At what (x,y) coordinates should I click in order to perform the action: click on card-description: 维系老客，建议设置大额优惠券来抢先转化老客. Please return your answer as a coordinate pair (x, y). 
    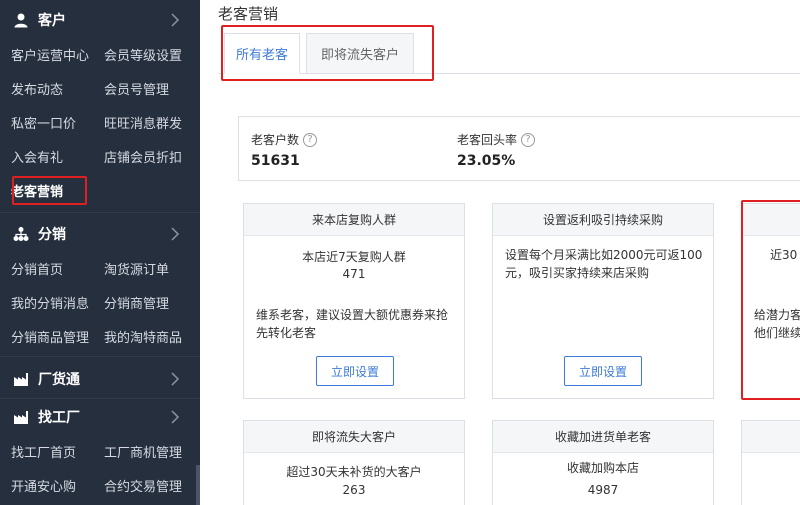
    Looking at the image, I should click on (352, 324).